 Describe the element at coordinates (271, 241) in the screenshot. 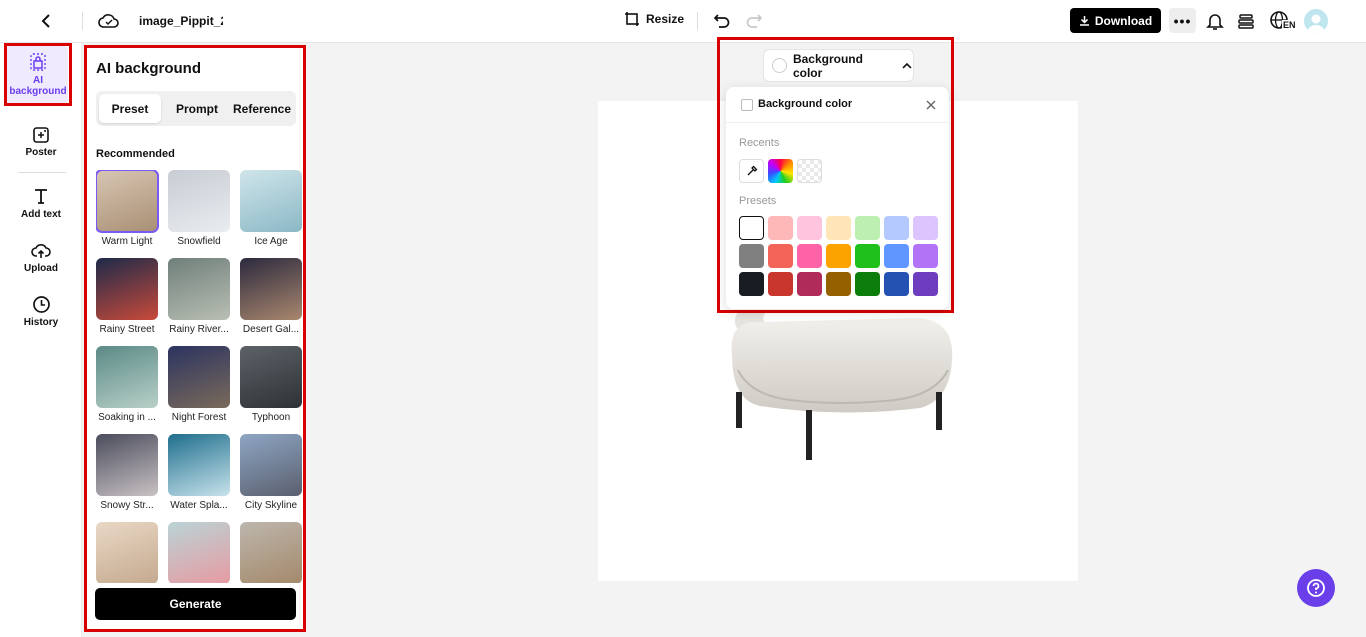

I see `preset-label: Ice Age` at that location.